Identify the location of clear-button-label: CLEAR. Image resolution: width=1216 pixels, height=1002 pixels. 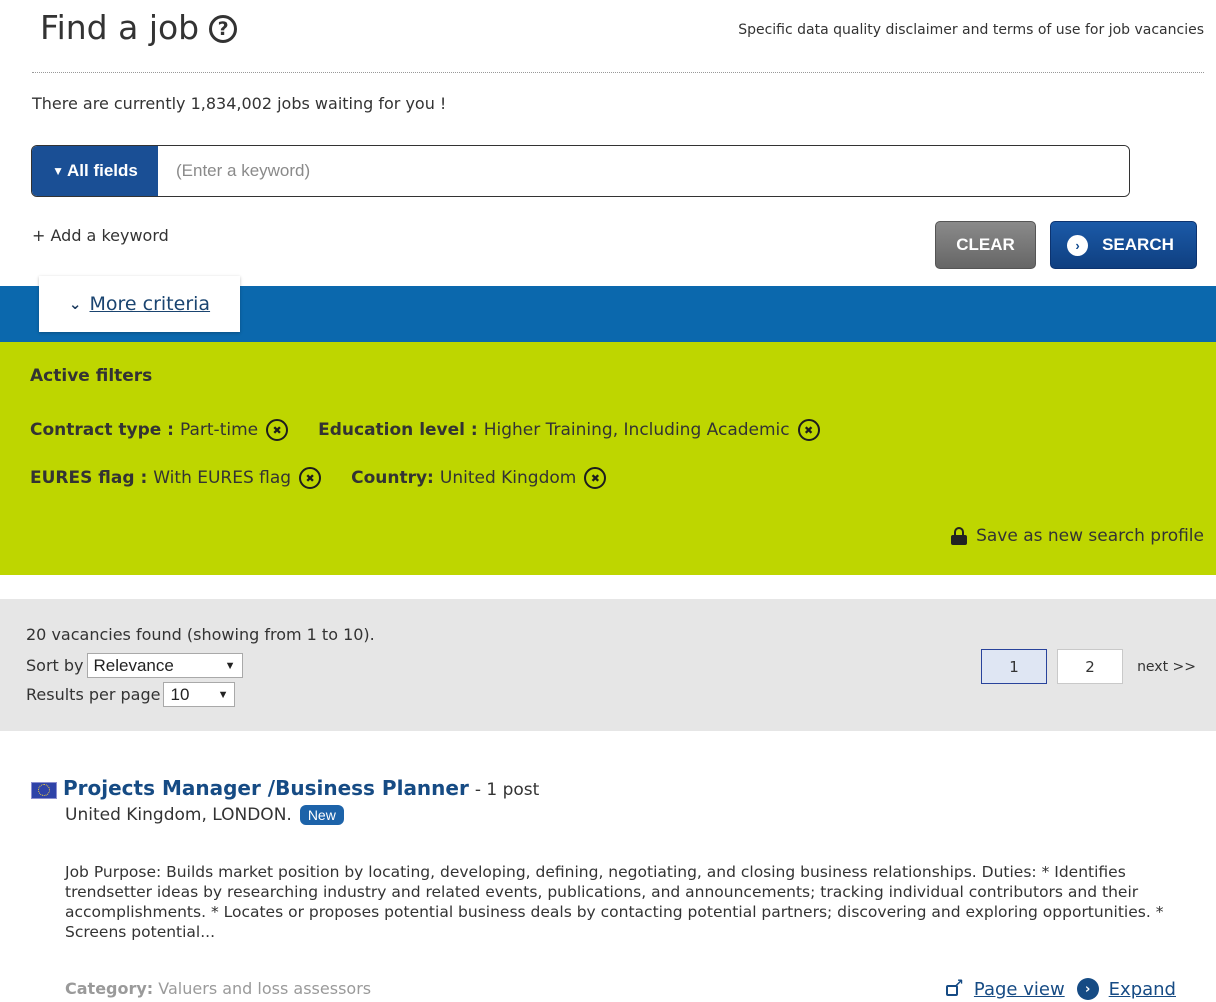
(985, 244).